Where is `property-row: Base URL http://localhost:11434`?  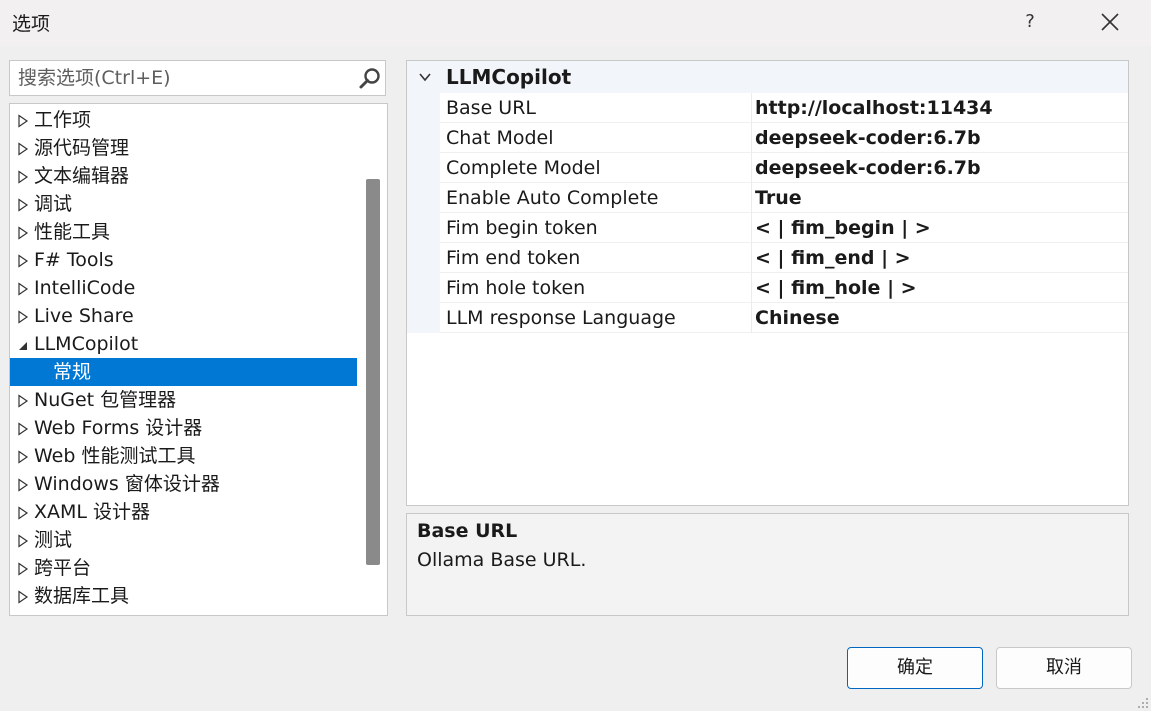 property-row: Base URL http://localhost:11434 is located at coordinates (767, 108).